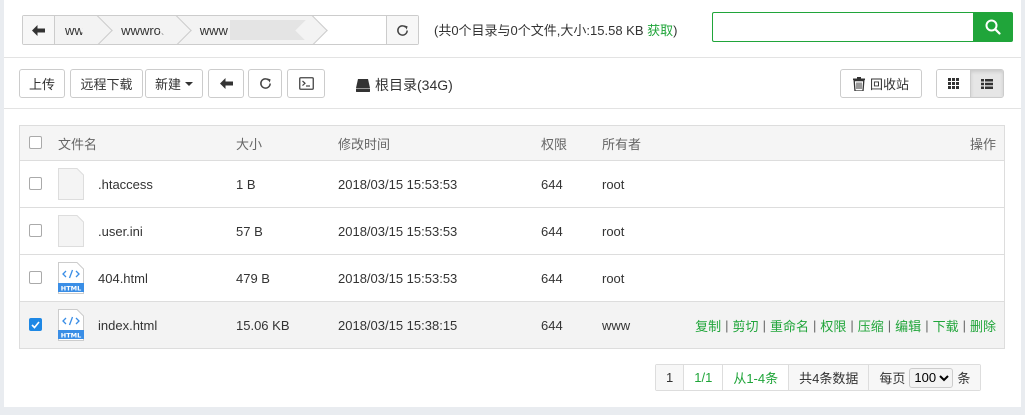  I want to click on back-button, so click(226, 83).